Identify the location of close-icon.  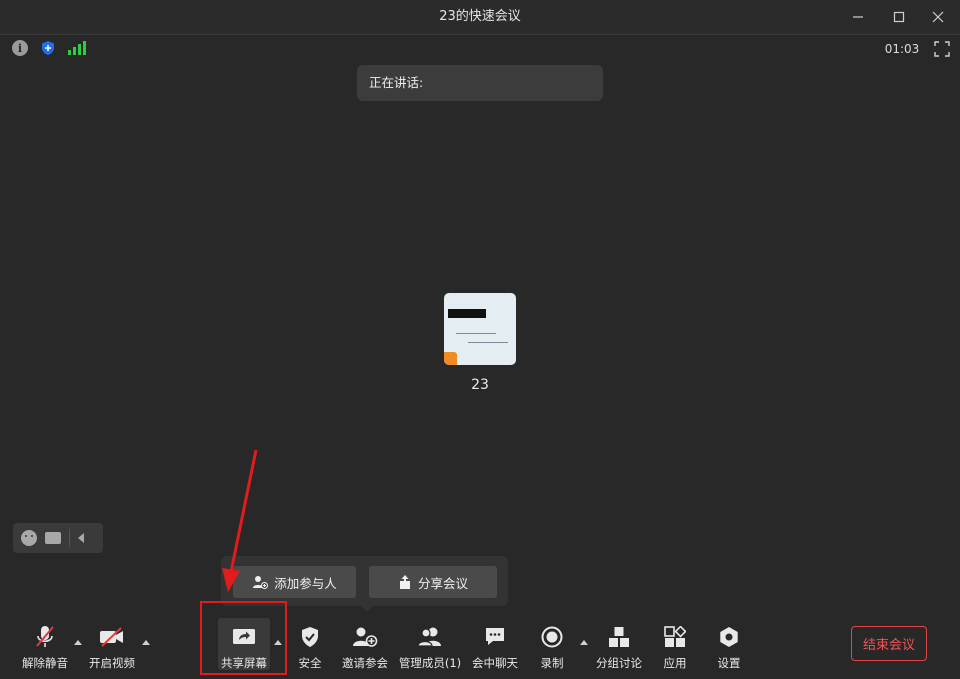
(938, 17).